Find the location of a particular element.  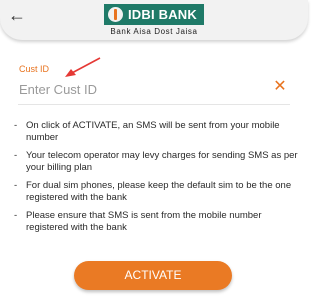

idbi-logo-icon is located at coordinates (115, 14).